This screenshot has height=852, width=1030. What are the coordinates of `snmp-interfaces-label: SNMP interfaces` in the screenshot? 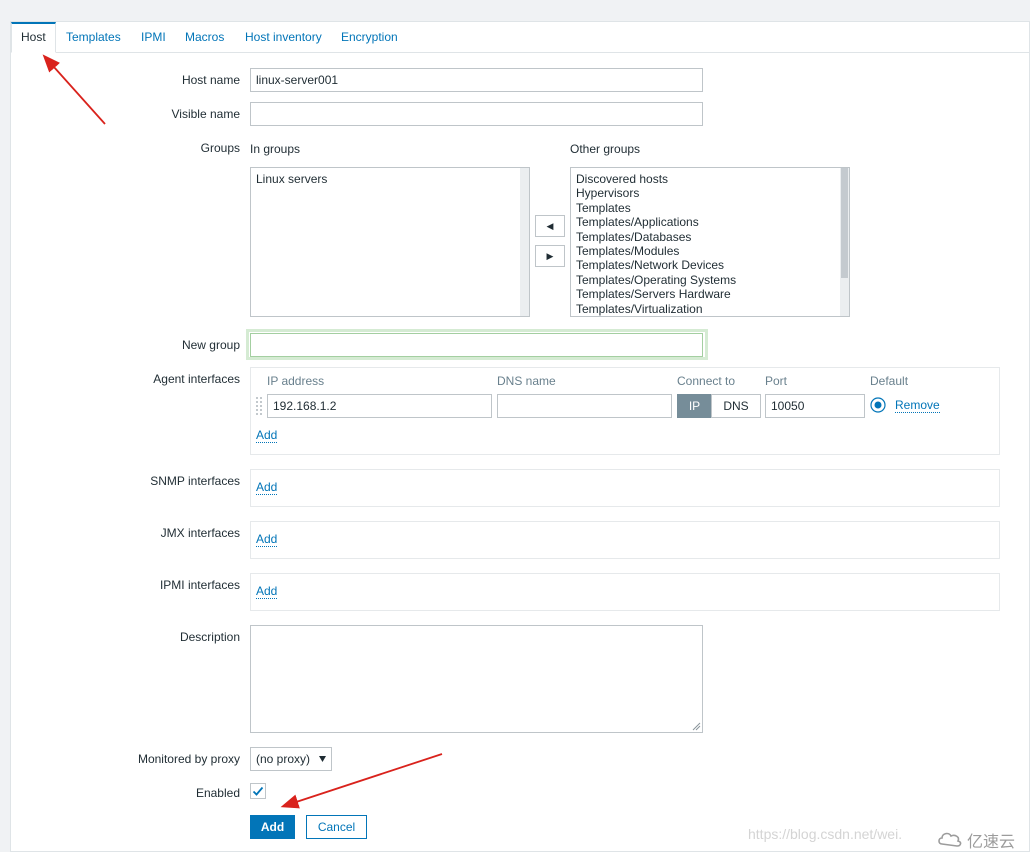 It's located at (195, 481).